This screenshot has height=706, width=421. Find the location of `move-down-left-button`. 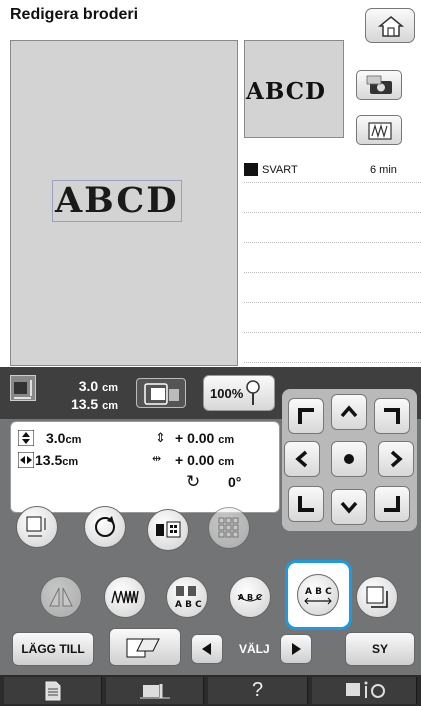

move-down-left-button is located at coordinates (306, 504).